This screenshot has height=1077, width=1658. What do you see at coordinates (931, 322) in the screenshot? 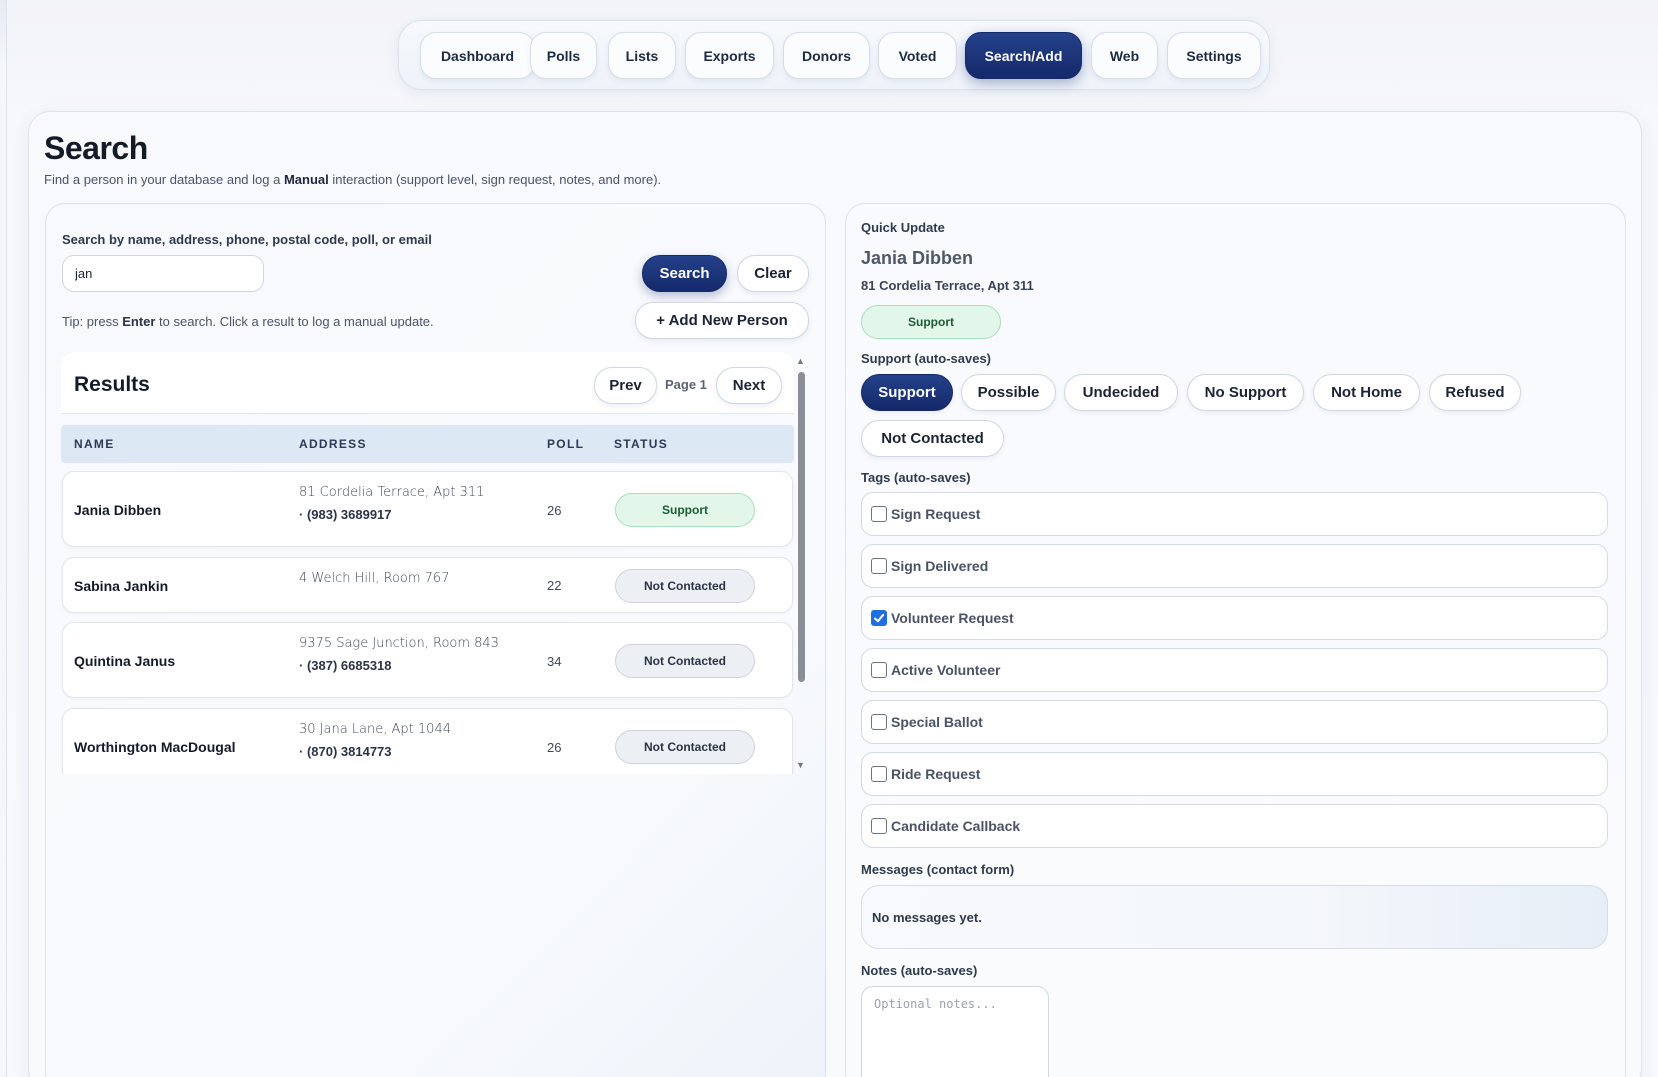
I see `current-status-badge: Support` at bounding box center [931, 322].